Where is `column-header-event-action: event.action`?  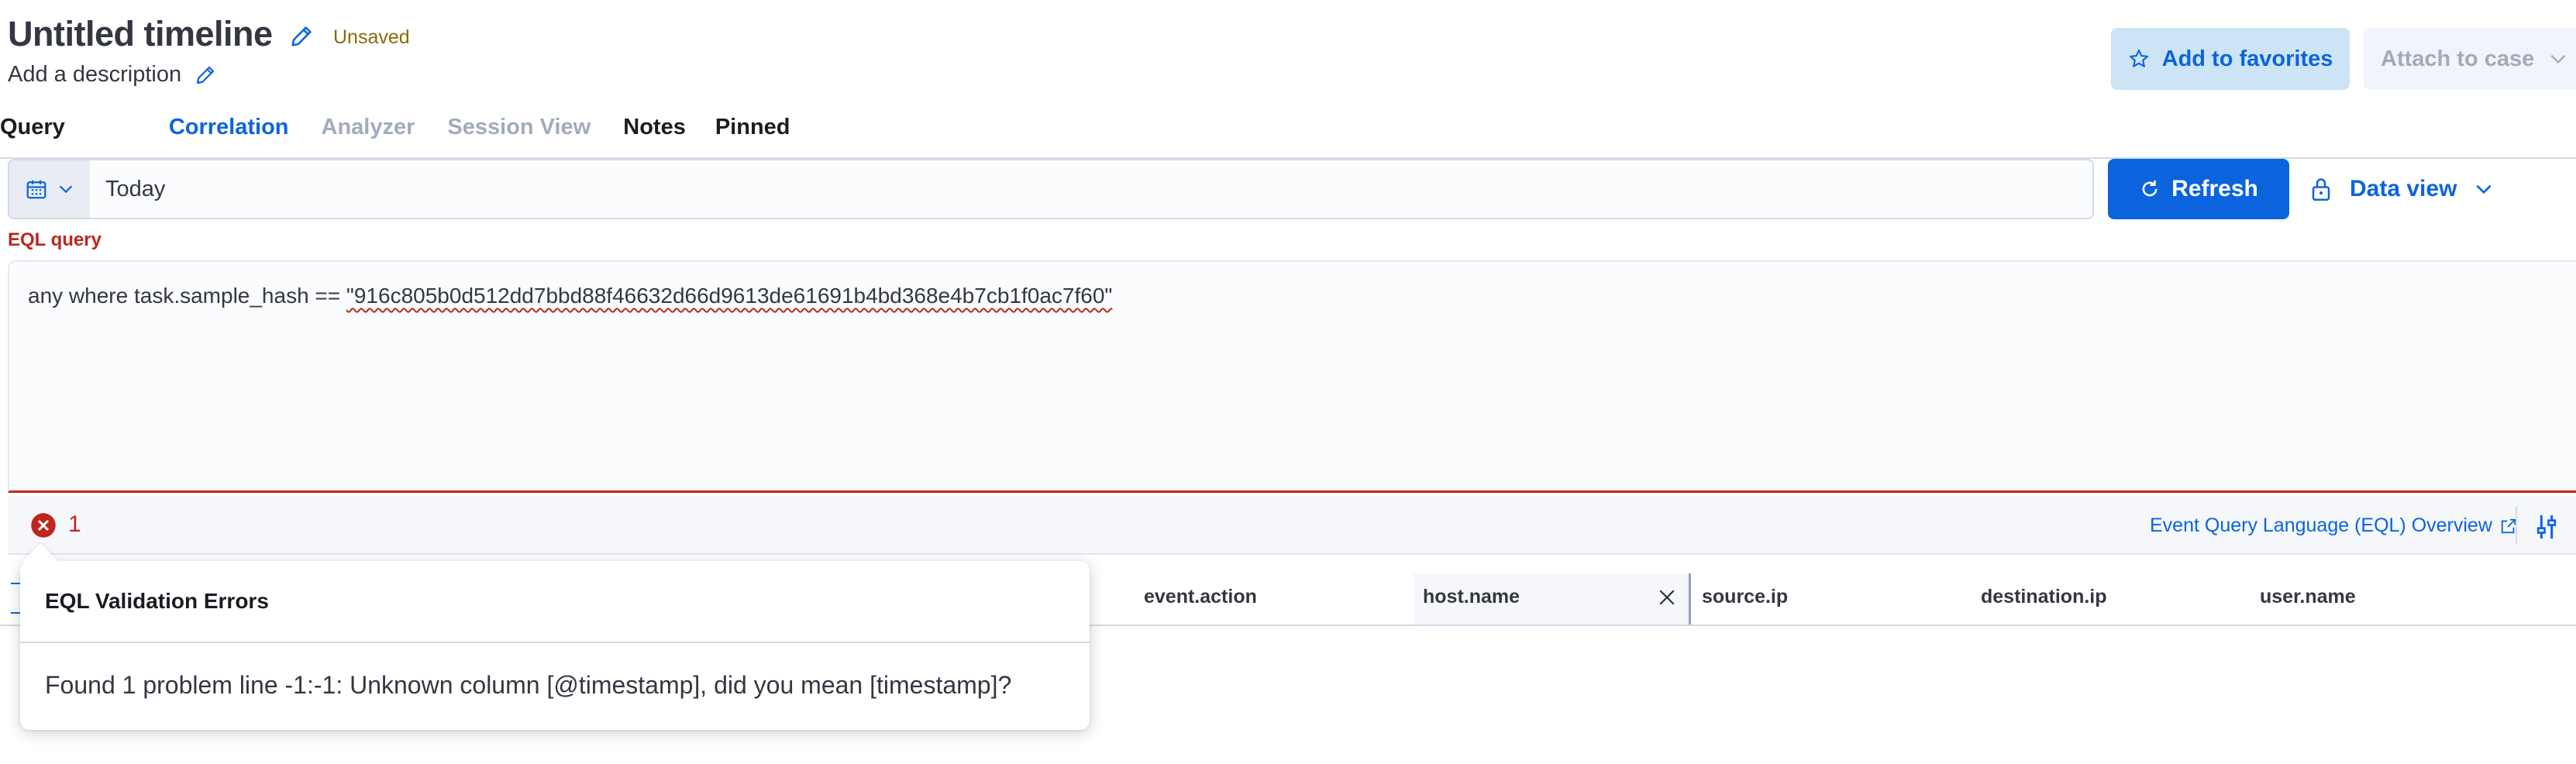 column-header-event-action: event.action is located at coordinates (1200, 597).